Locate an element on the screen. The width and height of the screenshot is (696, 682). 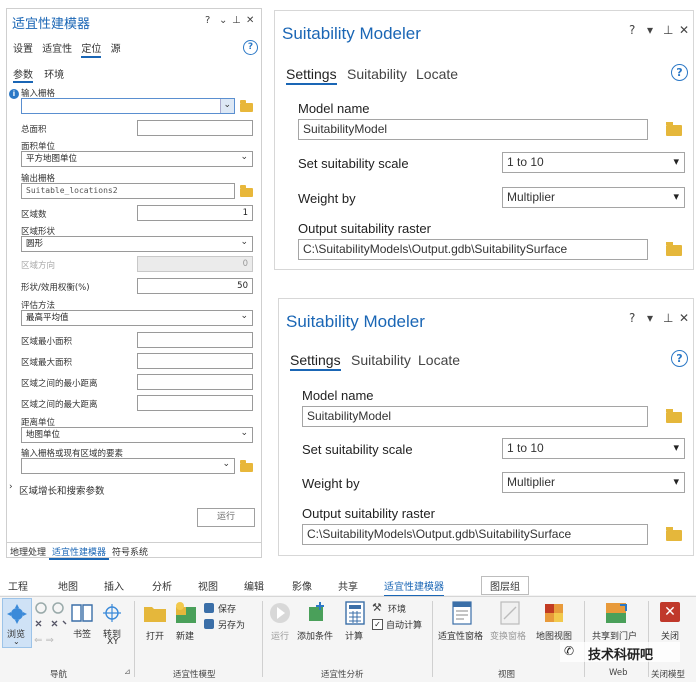
save-icon is located at coordinates (209, 608).